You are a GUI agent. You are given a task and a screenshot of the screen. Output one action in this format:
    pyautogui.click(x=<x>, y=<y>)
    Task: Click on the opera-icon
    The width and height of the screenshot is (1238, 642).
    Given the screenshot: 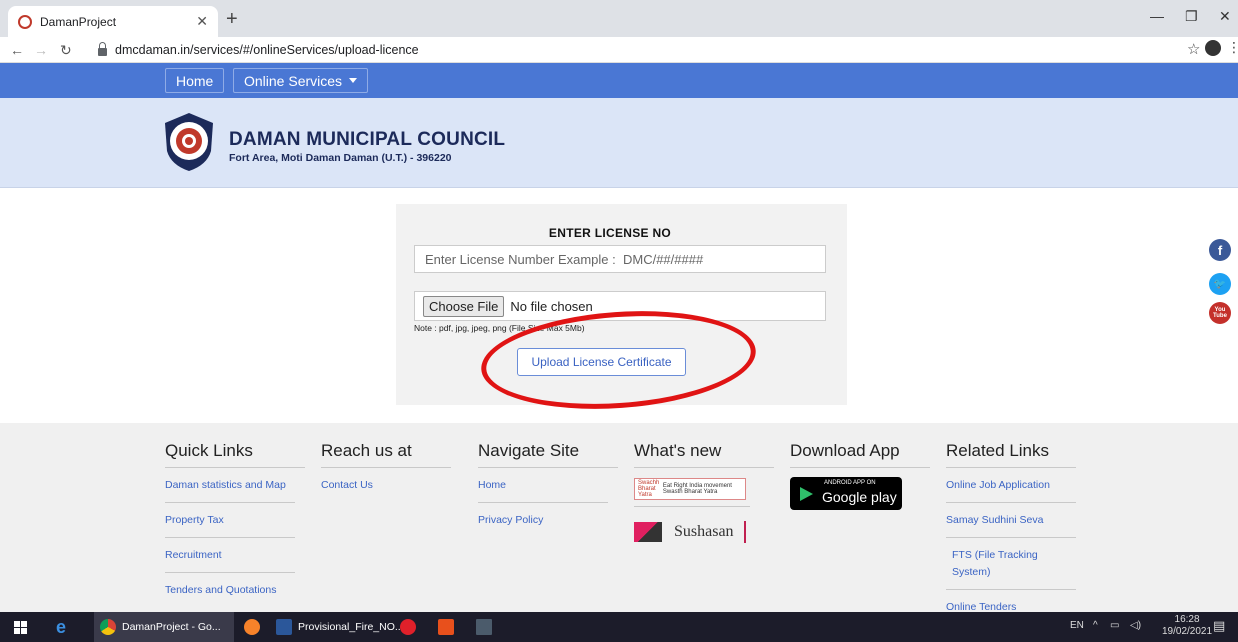 What is the action you would take?
    pyautogui.click(x=411, y=627)
    